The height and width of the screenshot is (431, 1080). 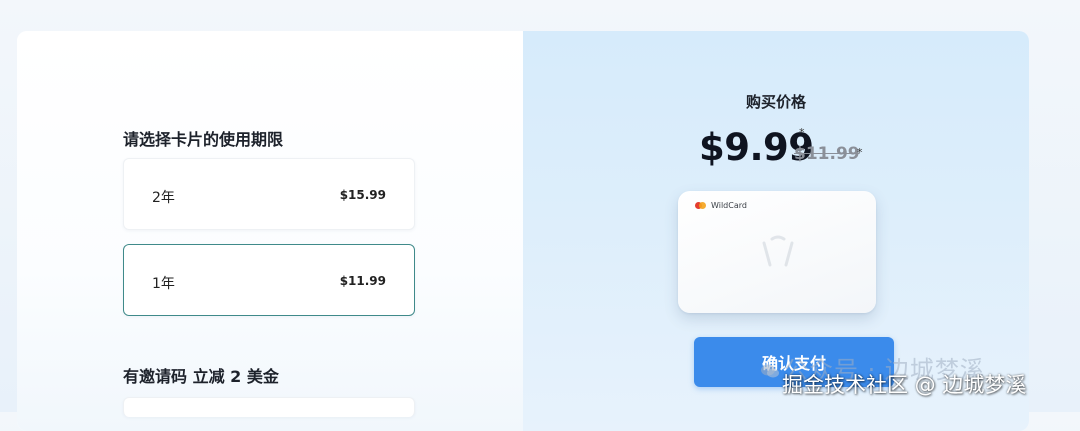 What do you see at coordinates (802, 132) in the screenshot?
I see `price-asterisk: *` at bounding box center [802, 132].